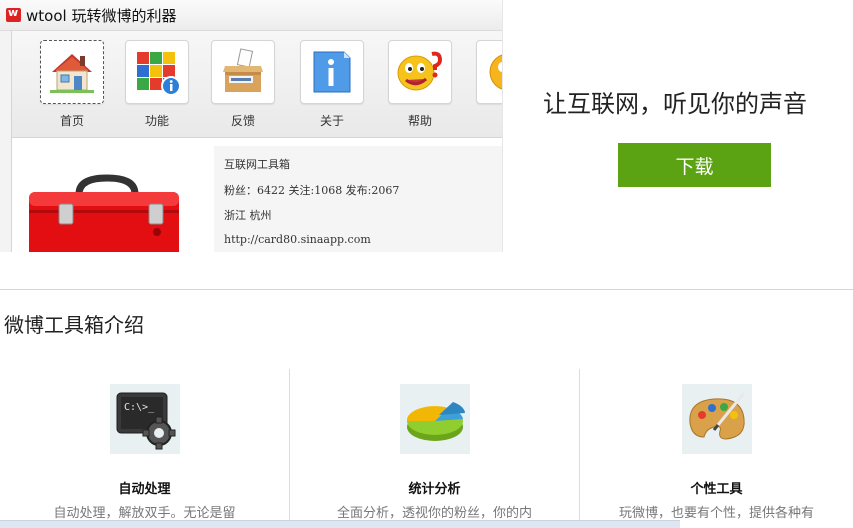 Image resolution: width=853 pixels, height=528 pixels. Describe the element at coordinates (156, 121) in the screenshot. I see `toolbar-label: 功能` at that location.